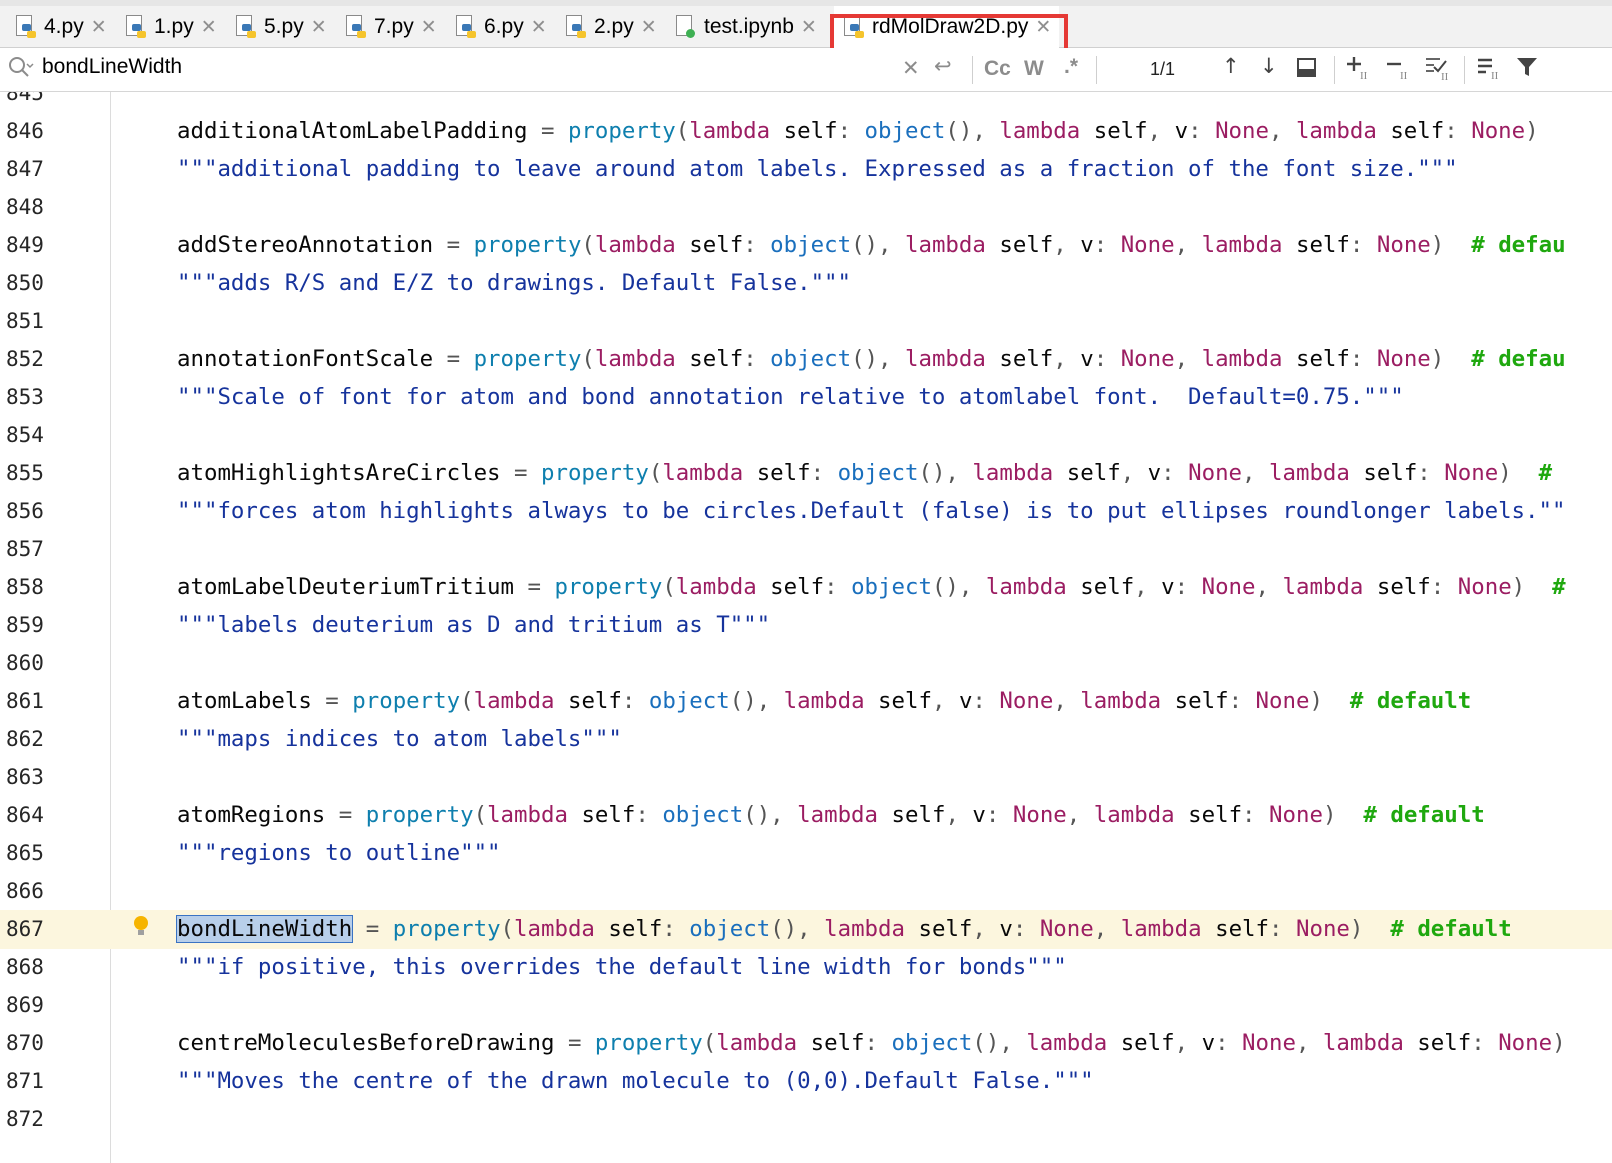  I want to click on select-all-matches-icon: II, so click(1439, 70).